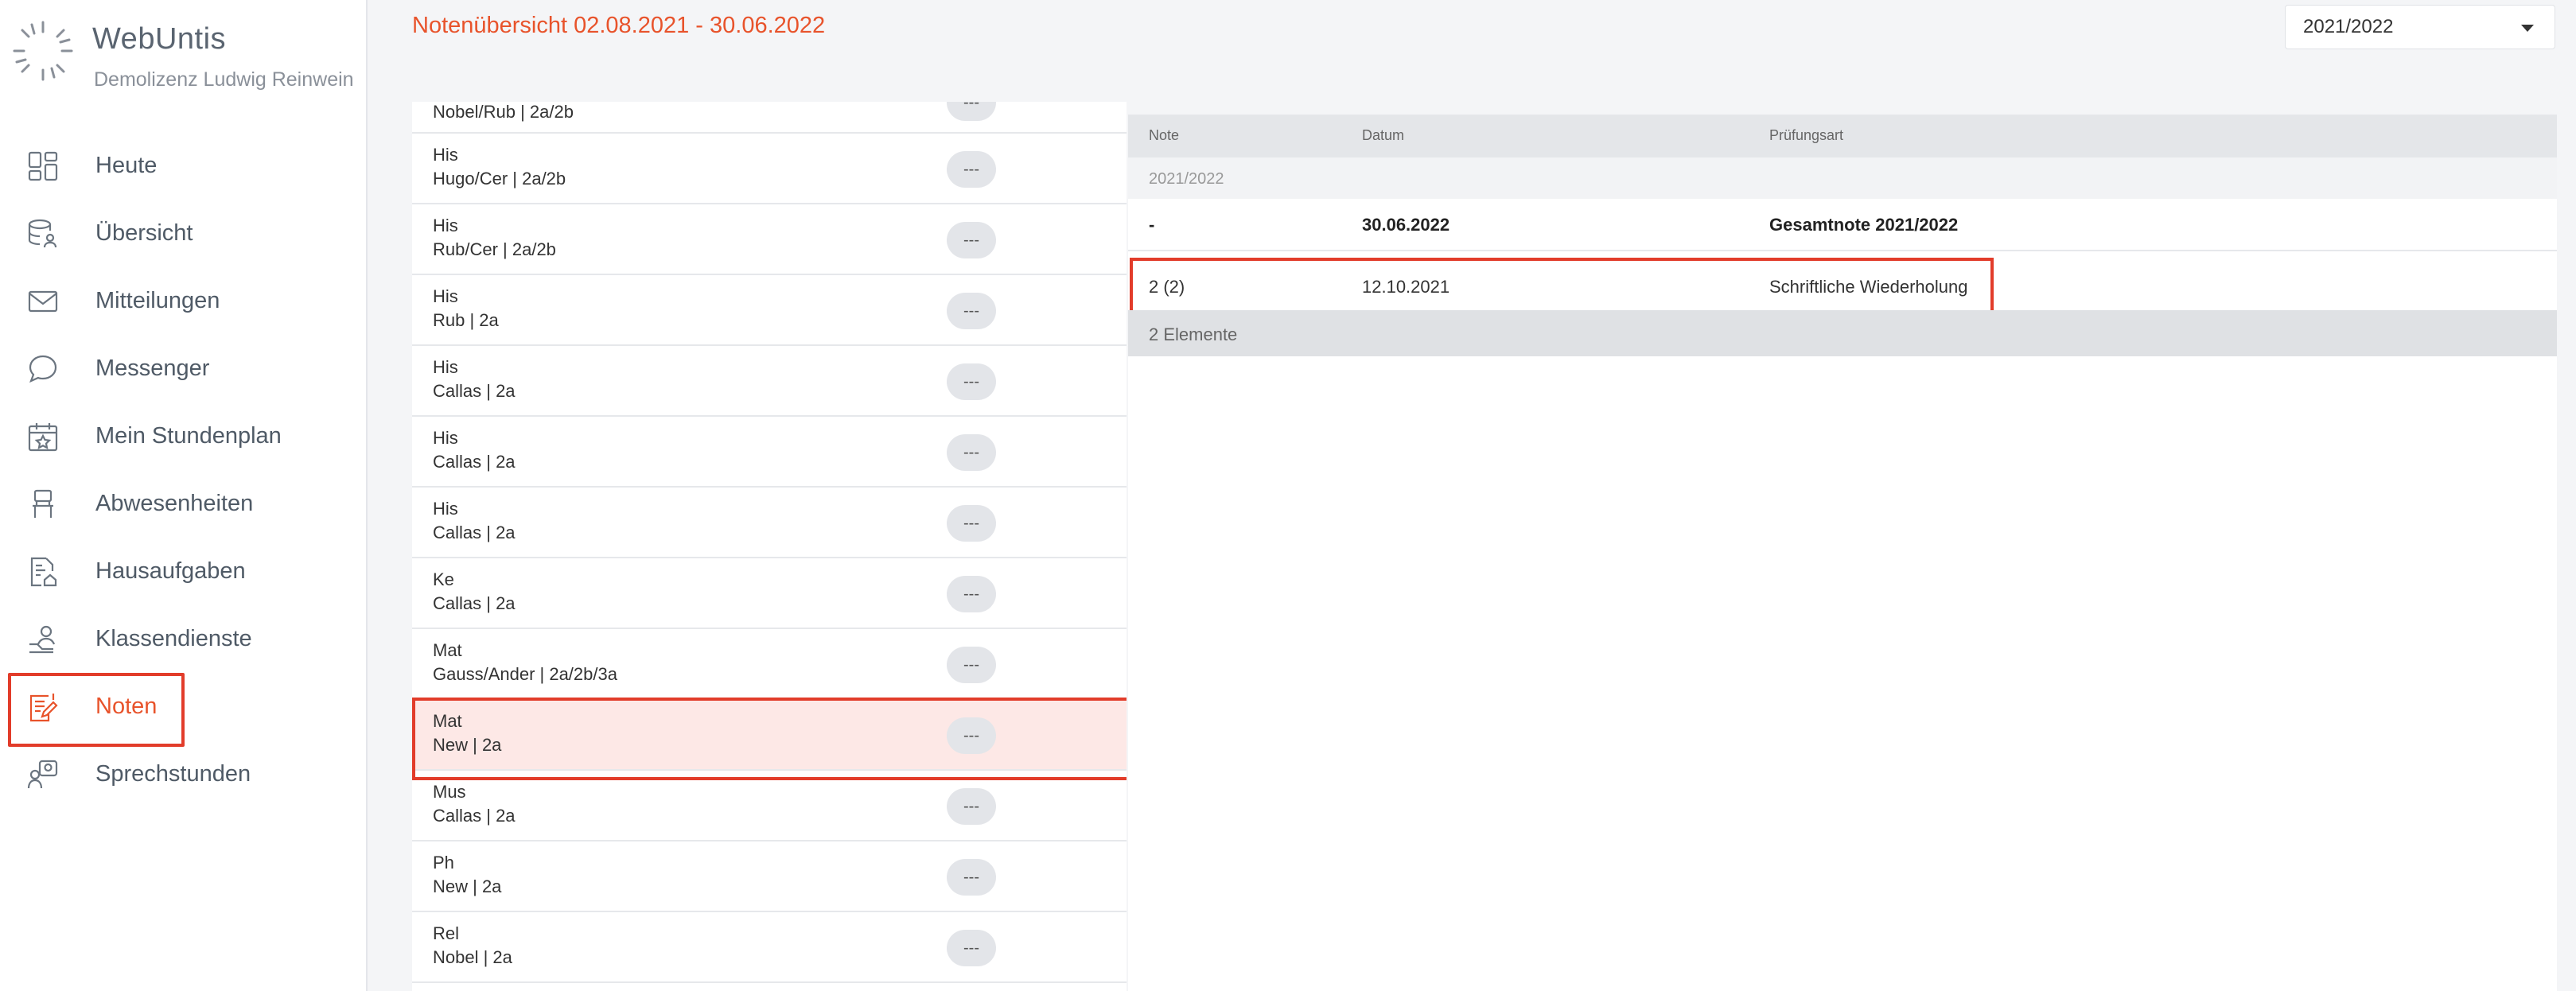 The image size is (2576, 991). I want to click on subject-name: Ph, so click(444, 862).